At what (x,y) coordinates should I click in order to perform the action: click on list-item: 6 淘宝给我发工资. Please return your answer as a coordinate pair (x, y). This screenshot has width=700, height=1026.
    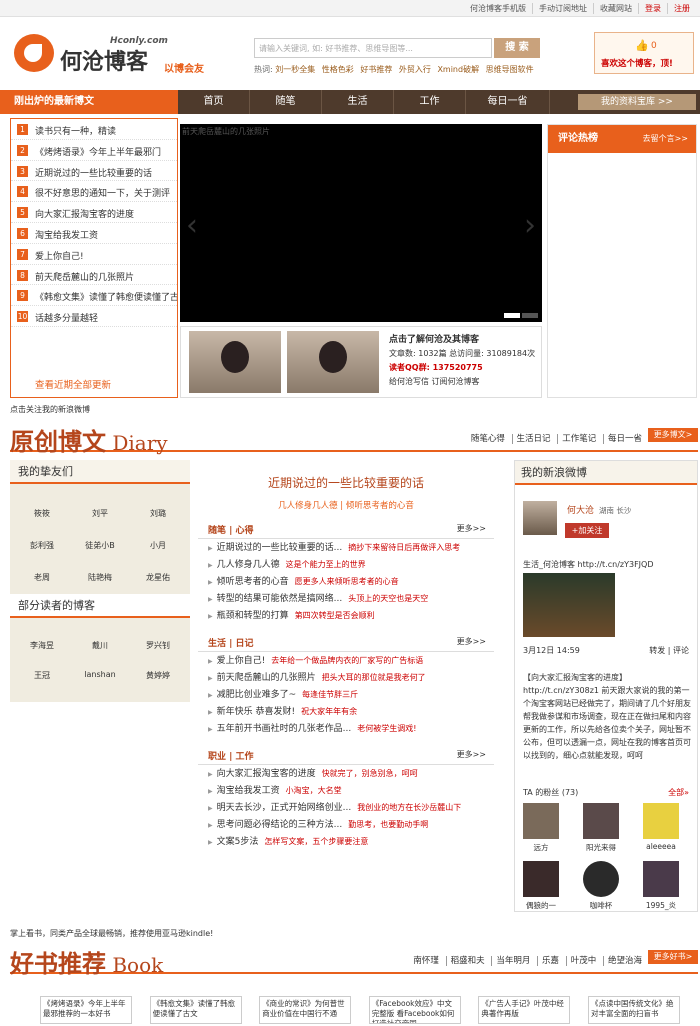
    Looking at the image, I should click on (94, 233).